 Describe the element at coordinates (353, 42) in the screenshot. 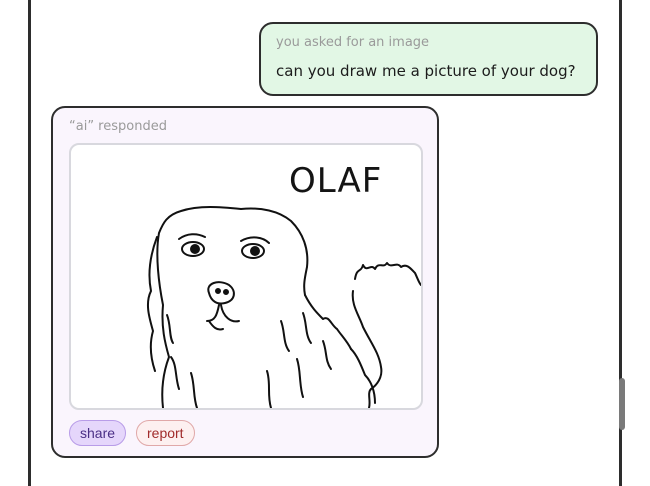

I see `user-message-caption: you asked for an image` at that location.